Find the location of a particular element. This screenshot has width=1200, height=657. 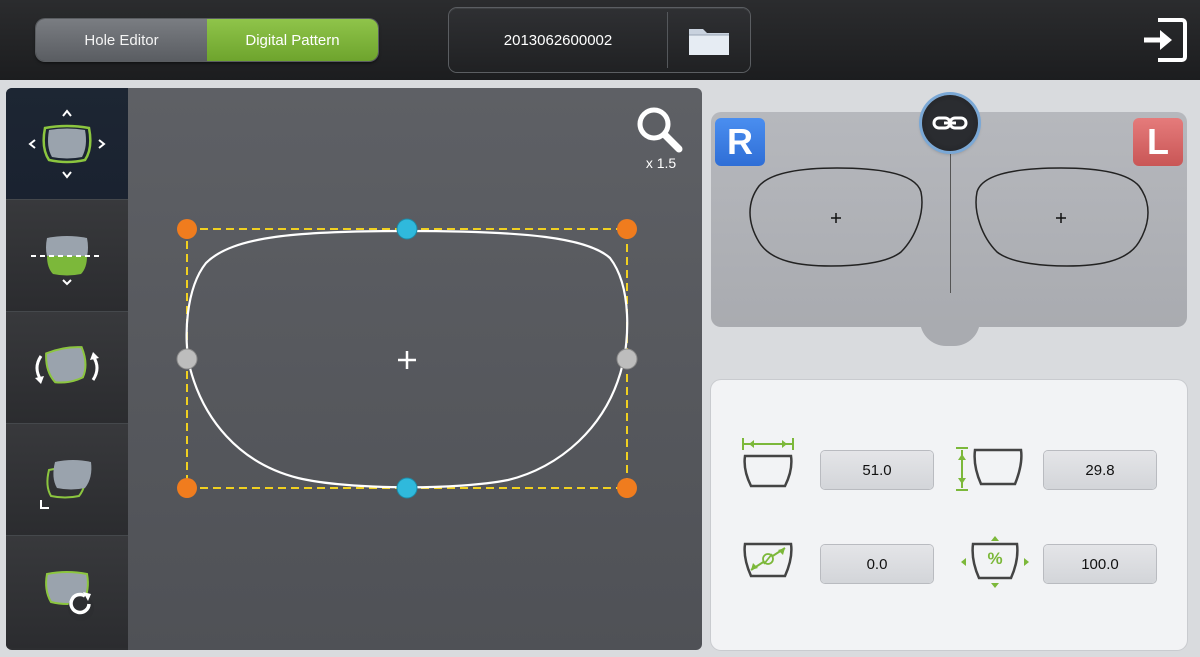

open-folder-button is located at coordinates (709, 40).